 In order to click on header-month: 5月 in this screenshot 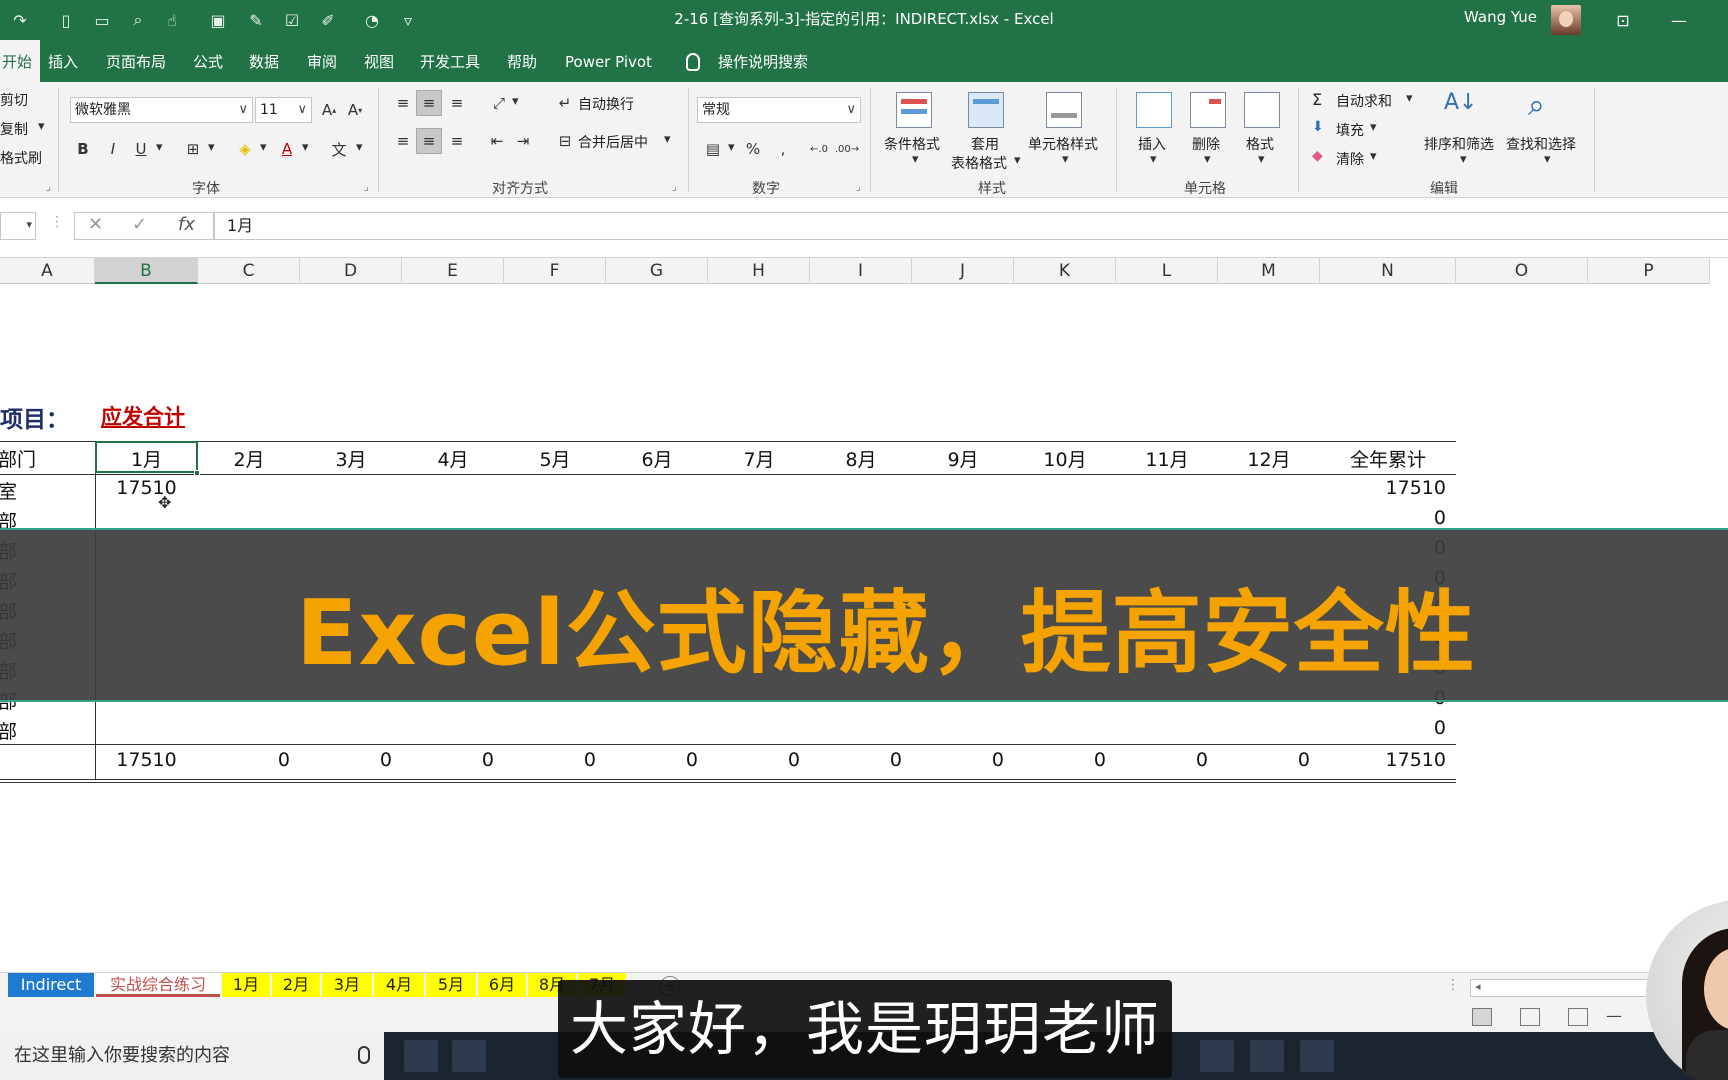, I will do `click(555, 458)`.